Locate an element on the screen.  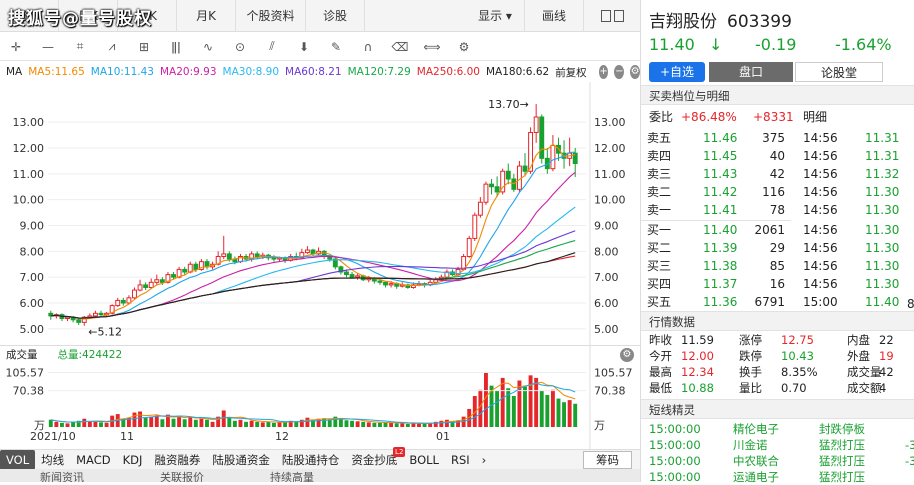
magnet-icon: ∩ is located at coordinates (368, 47).